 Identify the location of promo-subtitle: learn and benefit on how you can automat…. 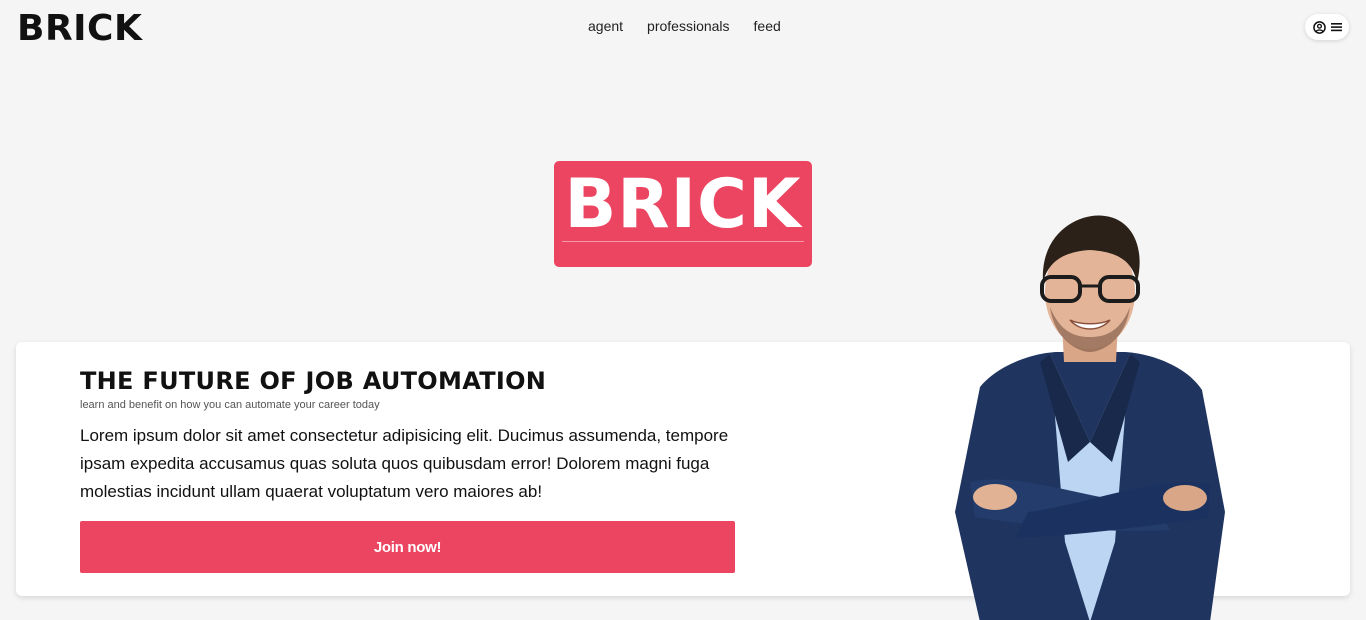
(230, 405).